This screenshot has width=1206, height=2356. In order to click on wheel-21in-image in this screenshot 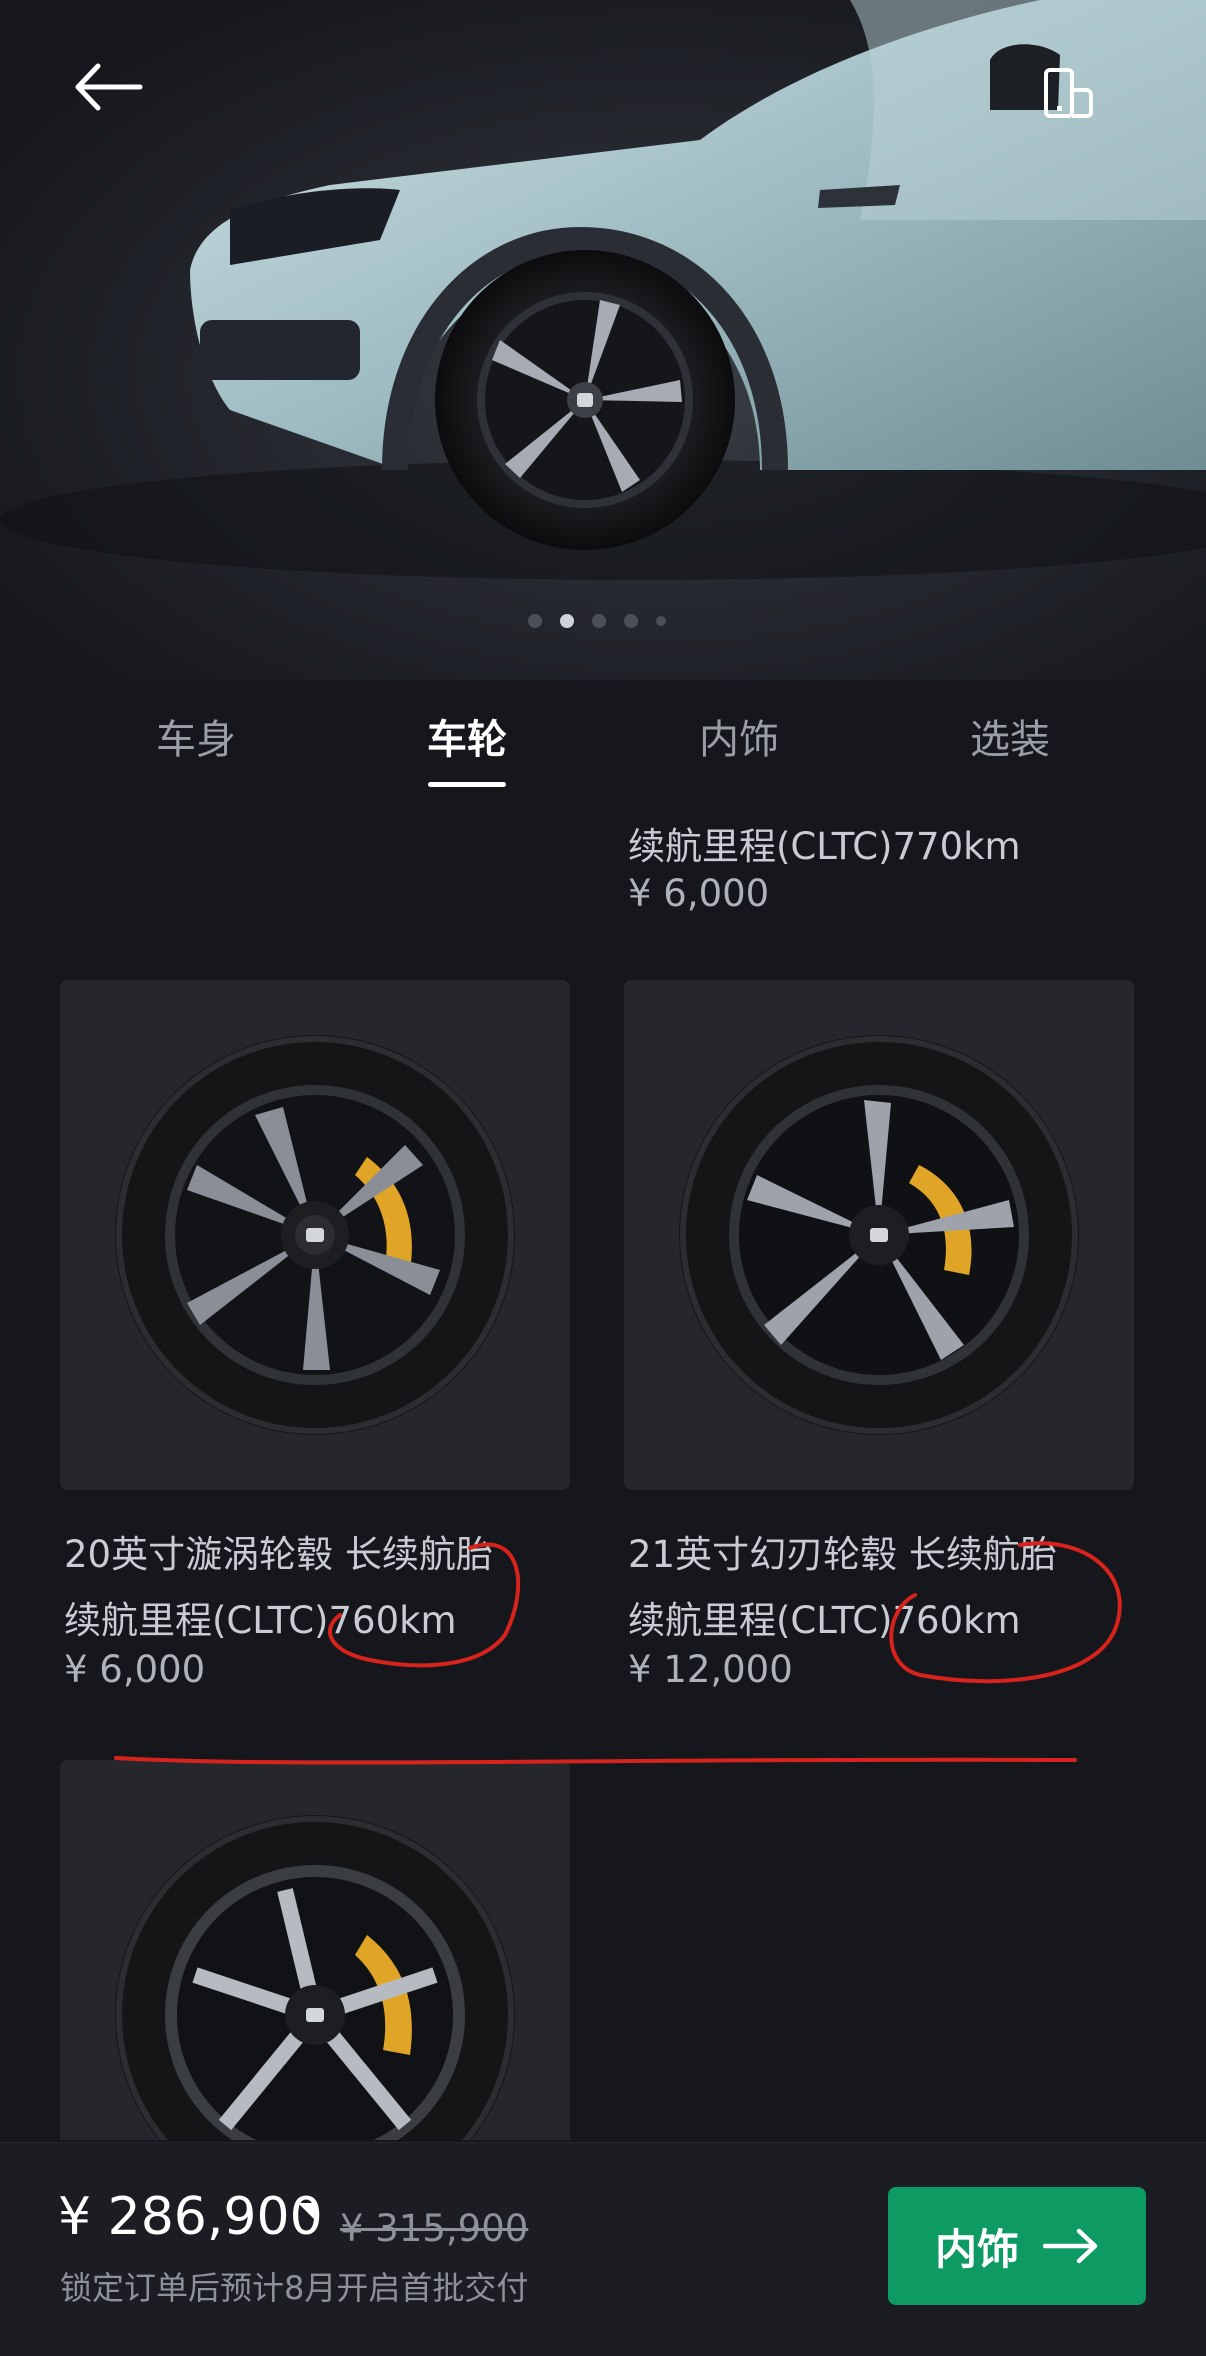, I will do `click(879, 1235)`.